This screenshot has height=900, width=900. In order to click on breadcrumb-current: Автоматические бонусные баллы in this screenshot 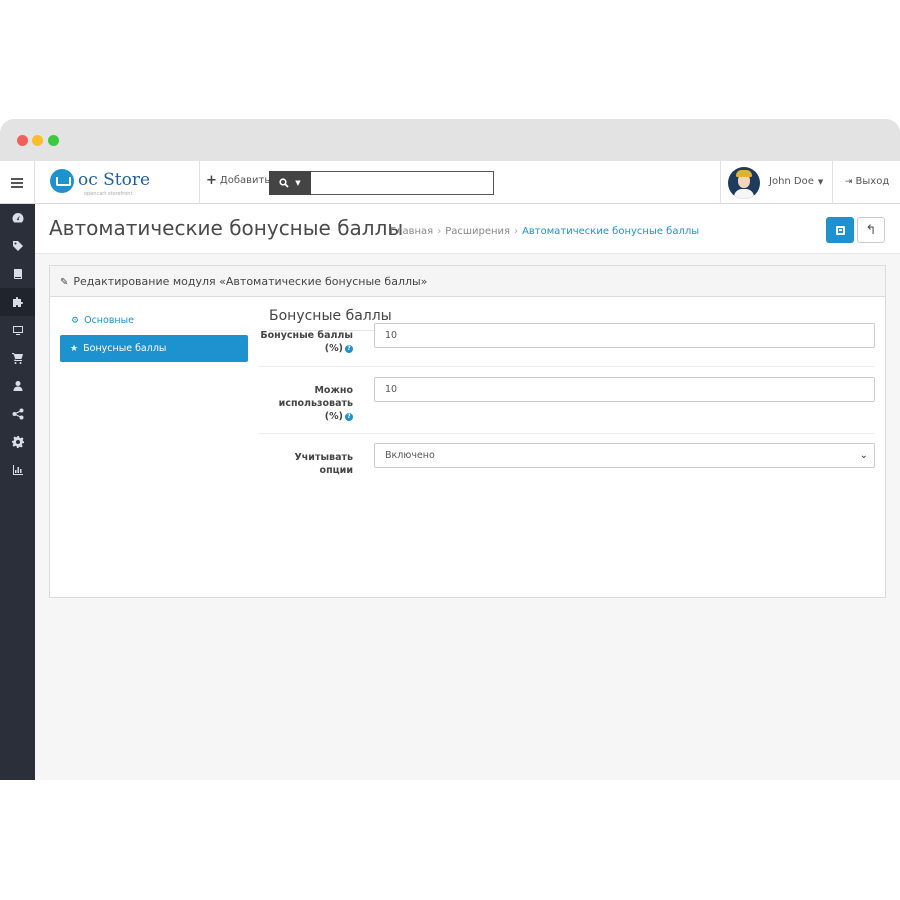, I will do `click(610, 231)`.